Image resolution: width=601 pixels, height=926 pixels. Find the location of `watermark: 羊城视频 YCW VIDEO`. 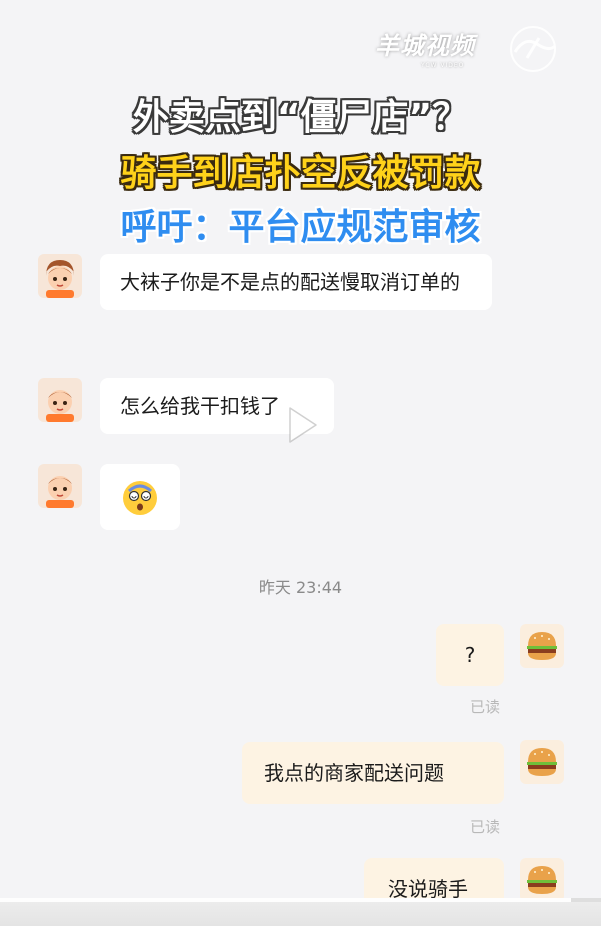

watermark: 羊城视频 YCW VIDEO is located at coordinates (475, 50).